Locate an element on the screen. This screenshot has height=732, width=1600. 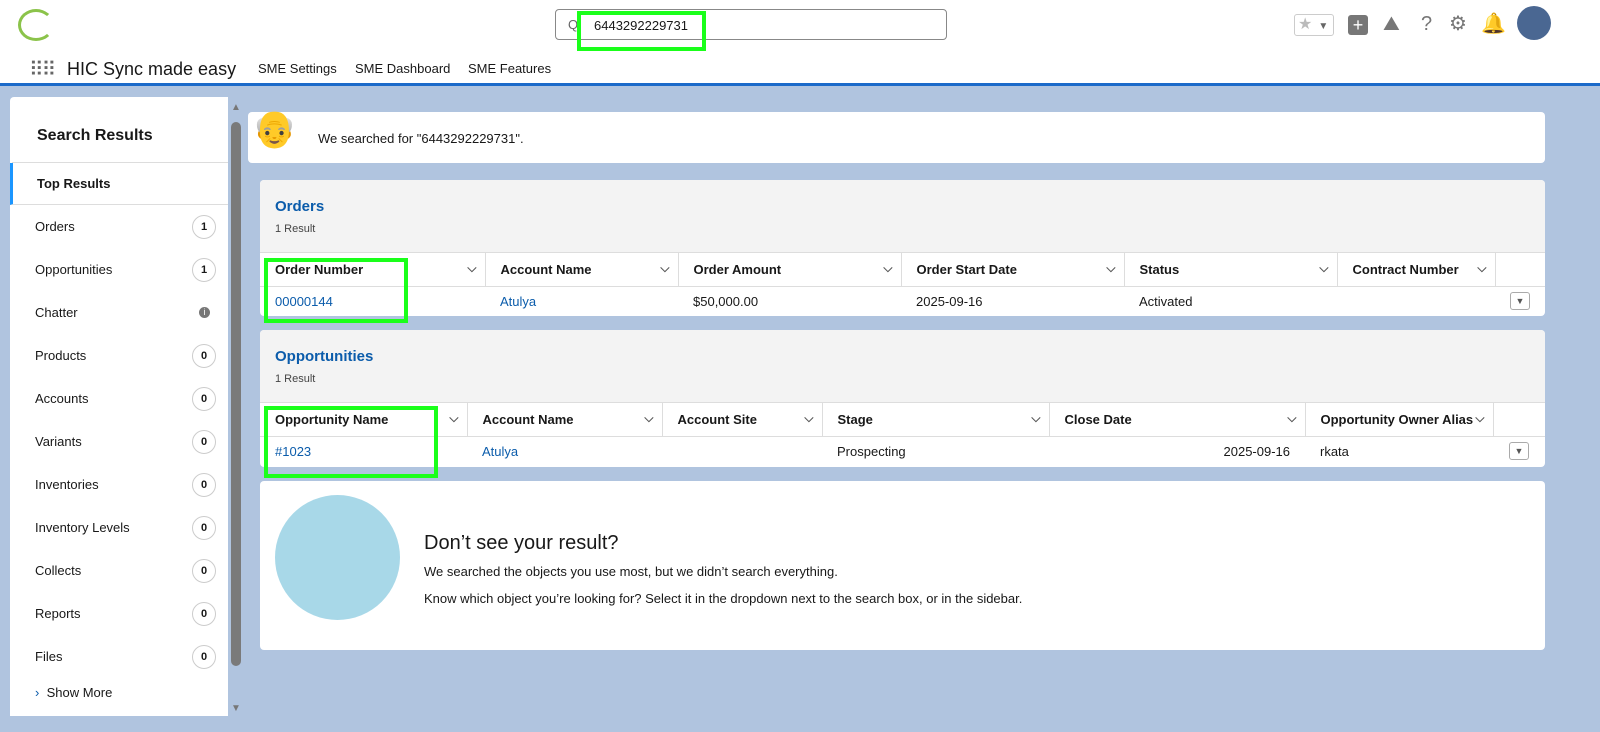
column-header: Stage ⌵ is located at coordinates (936, 420).